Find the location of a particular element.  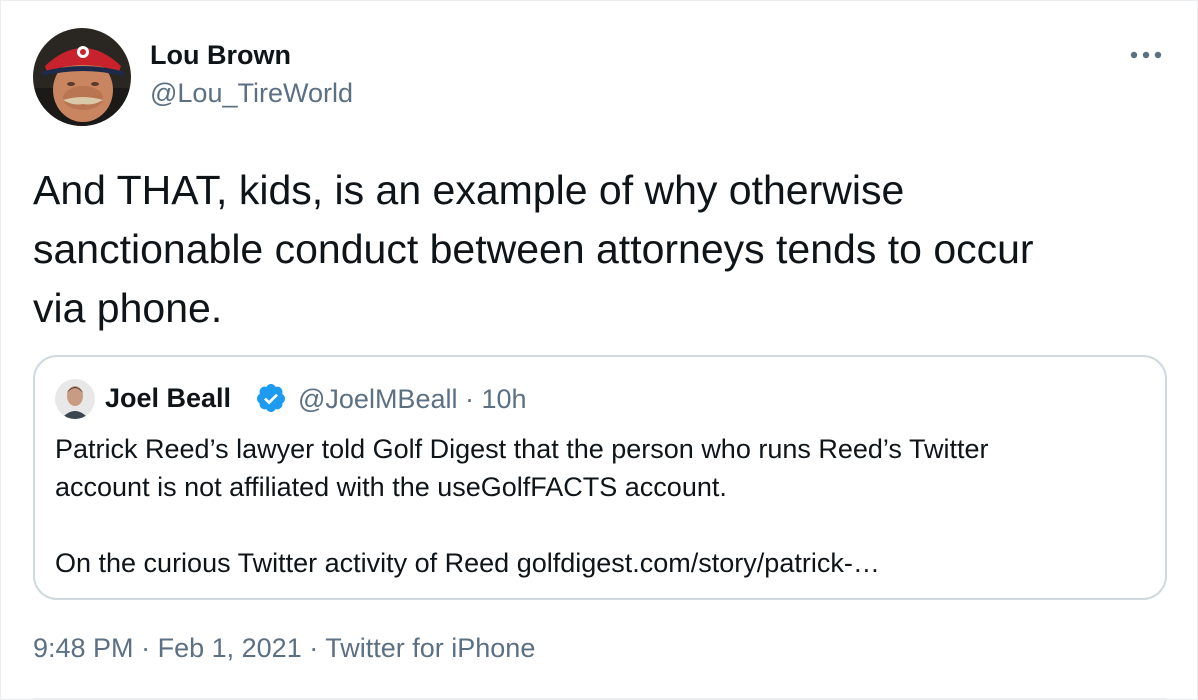

quoted-author-avatar is located at coordinates (75, 399).